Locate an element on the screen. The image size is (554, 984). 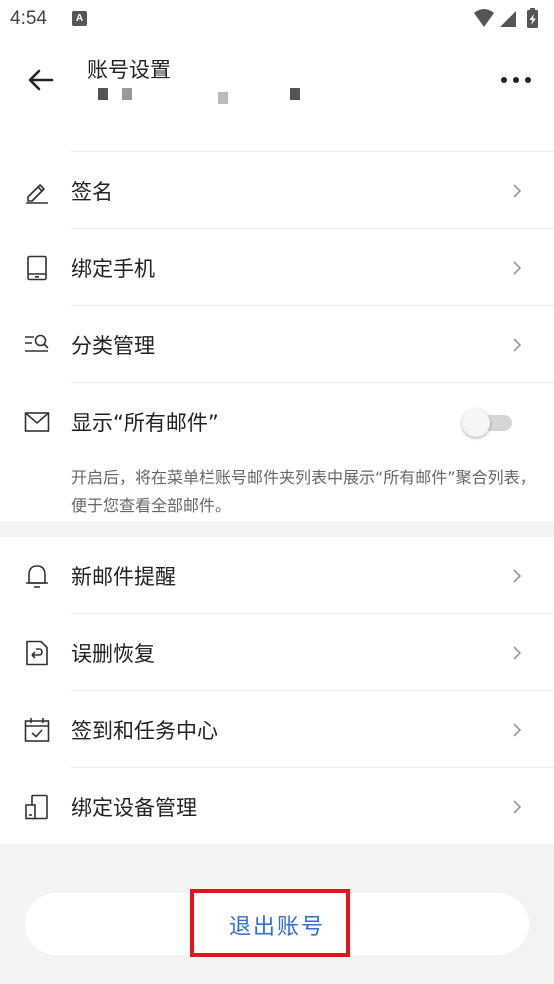
envelope-icon is located at coordinates (37, 422).